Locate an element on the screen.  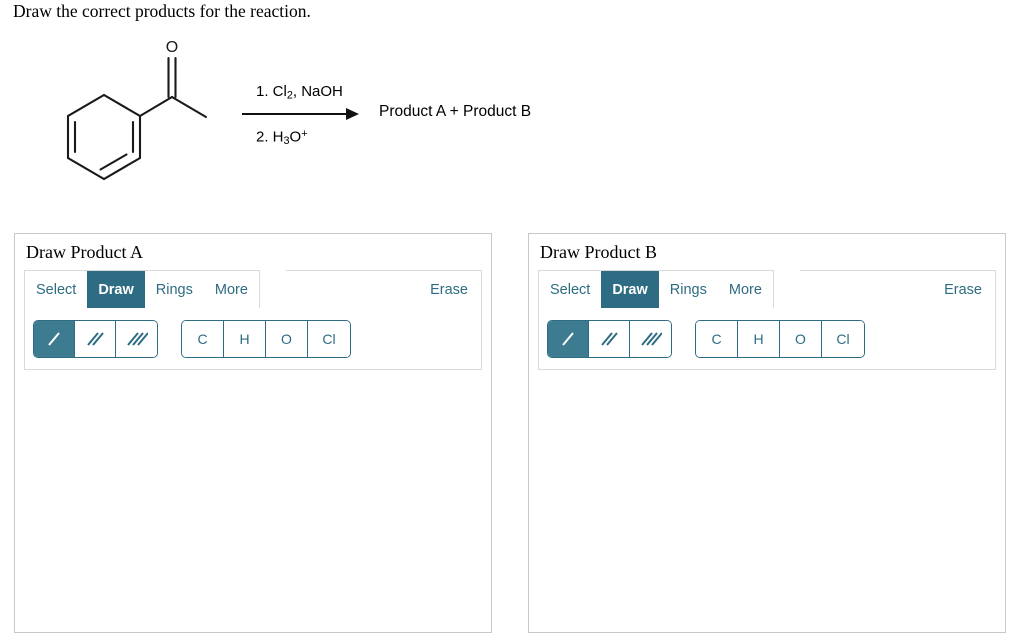
editor-tab-group-b: Select Draw Rings More is located at coordinates (656, 289).